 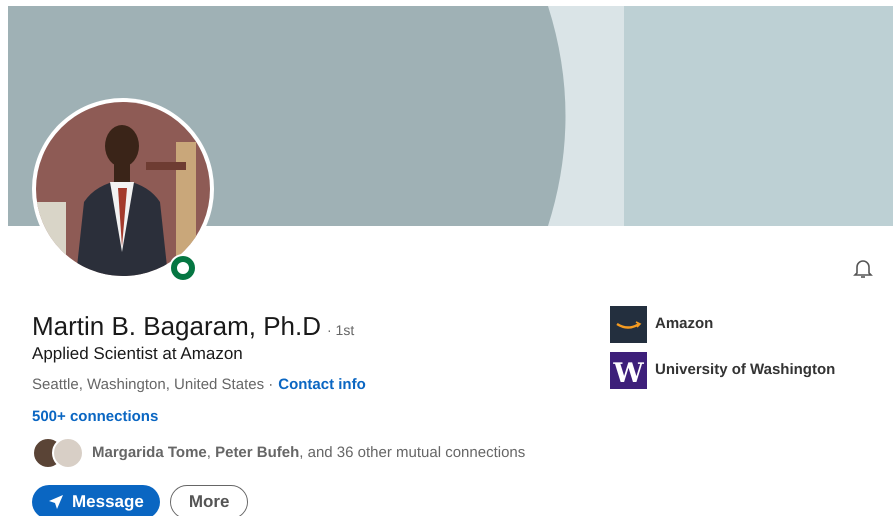 I want to click on contact-info-link: Contact info, so click(x=322, y=385).